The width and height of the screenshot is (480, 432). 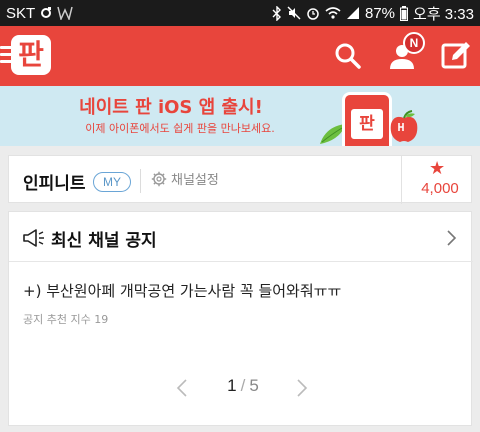 What do you see at coordinates (31, 55) in the screenshot?
I see `app-logo: 판` at bounding box center [31, 55].